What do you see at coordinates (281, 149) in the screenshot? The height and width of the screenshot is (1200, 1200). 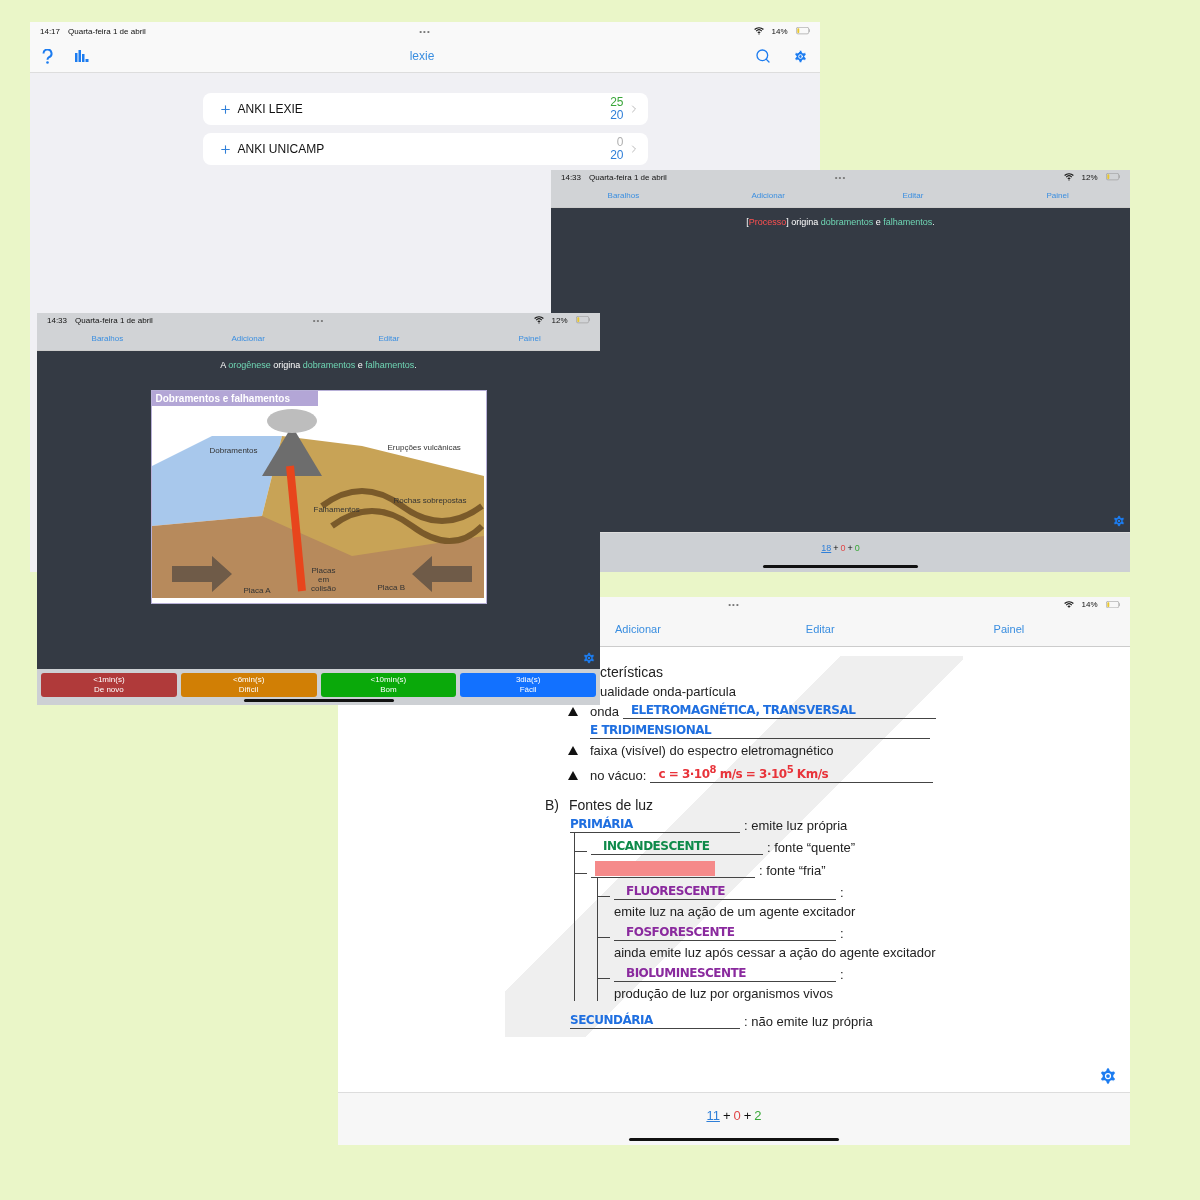 I see `deck-name: ANKI UNICAMP` at bounding box center [281, 149].